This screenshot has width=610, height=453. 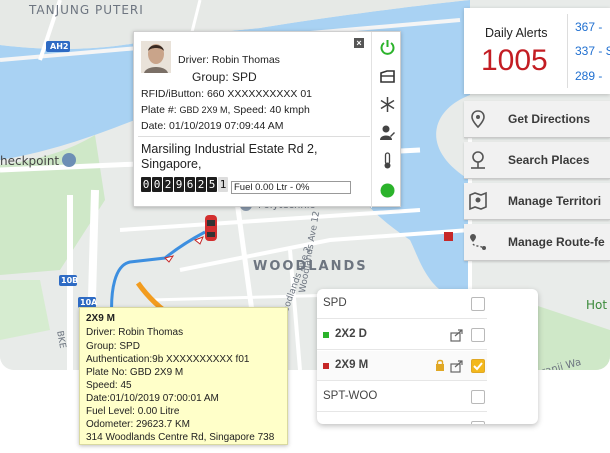 I want to click on map-label-hotel: Hot, so click(x=597, y=305).